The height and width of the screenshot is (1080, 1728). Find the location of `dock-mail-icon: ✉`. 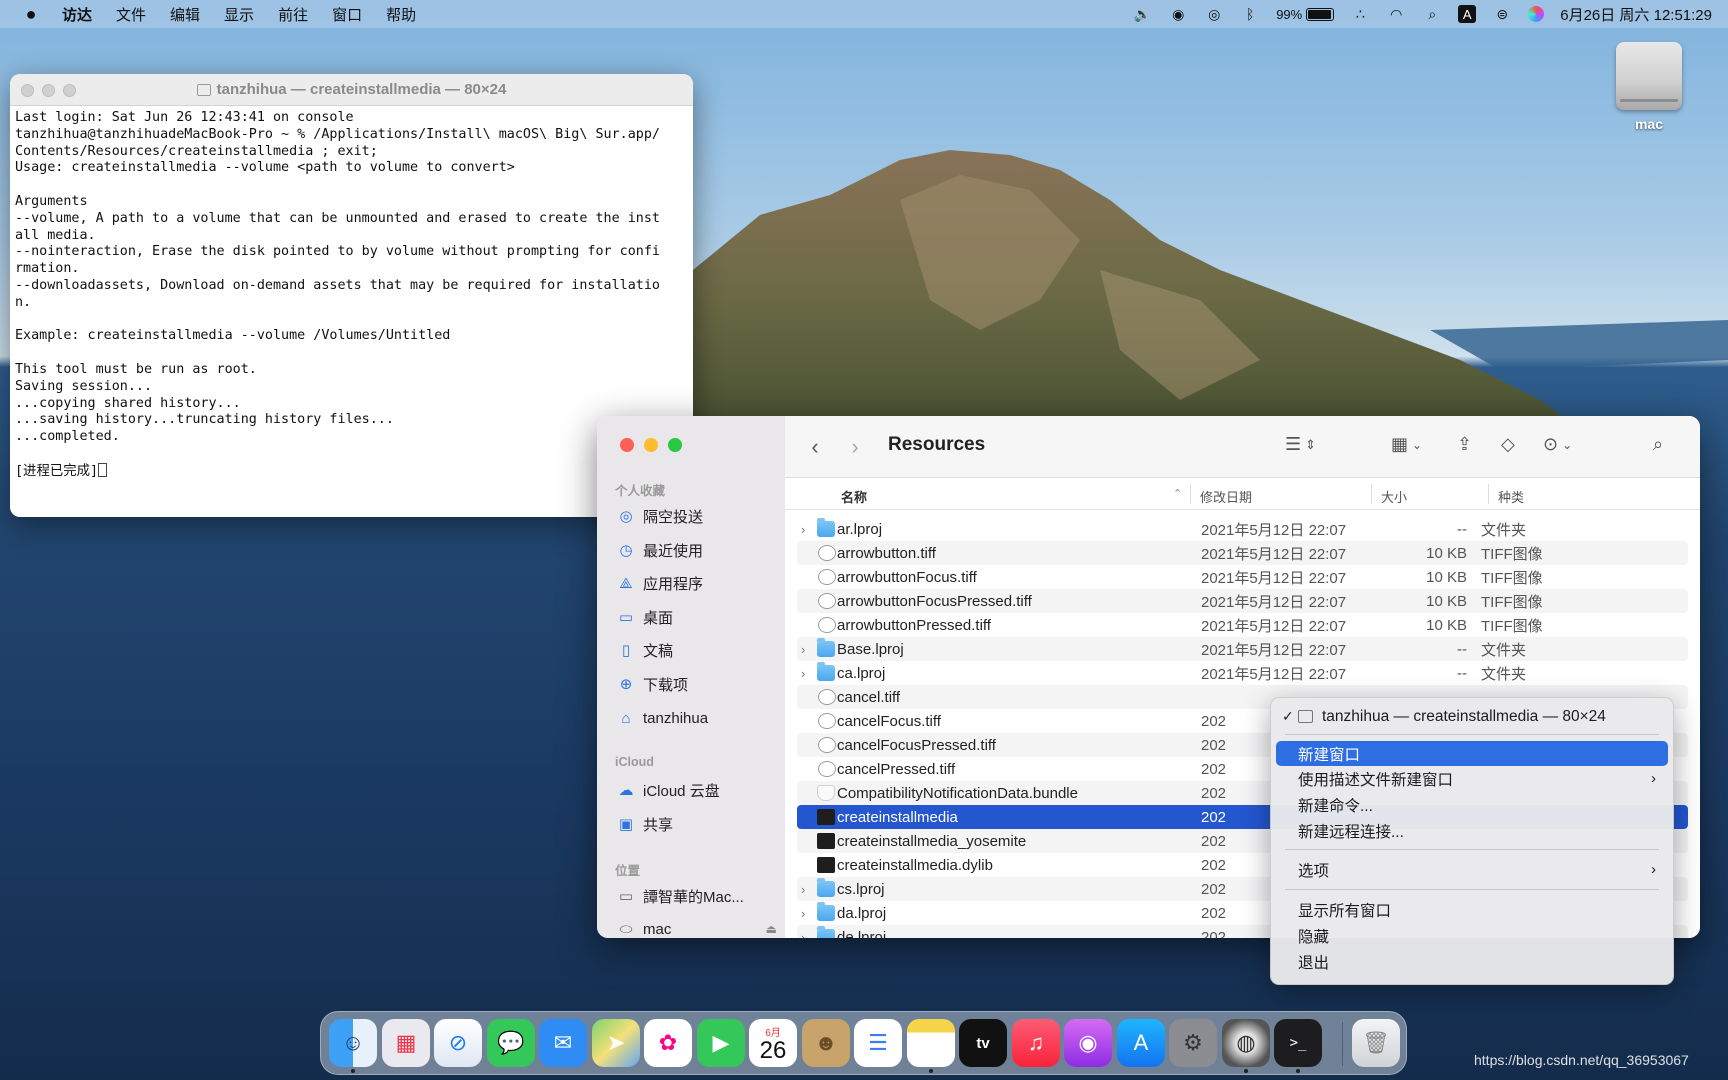

dock-mail-icon: ✉ is located at coordinates (563, 1043).